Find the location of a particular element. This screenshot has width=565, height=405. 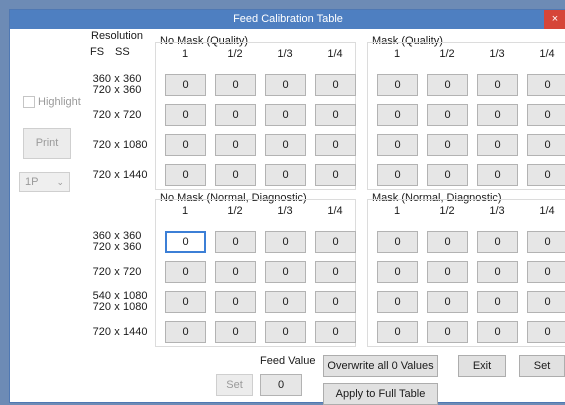

column-header-no-mask-normal: 1 is located at coordinates (185, 211).